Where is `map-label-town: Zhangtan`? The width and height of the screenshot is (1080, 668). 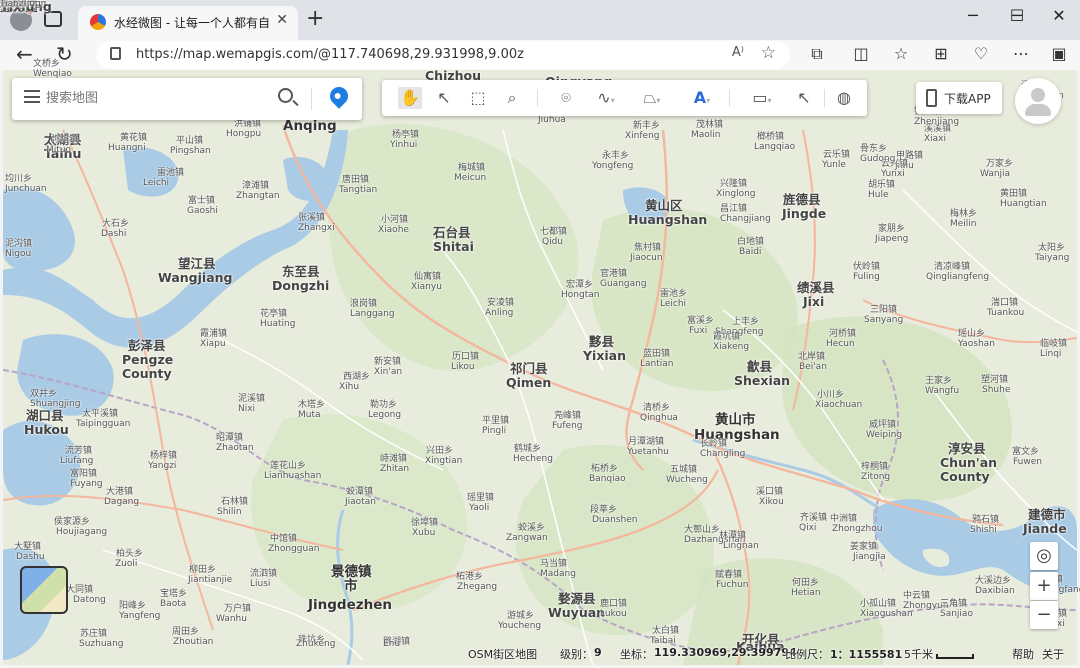 map-label-town: Zhangtan is located at coordinates (258, 196).